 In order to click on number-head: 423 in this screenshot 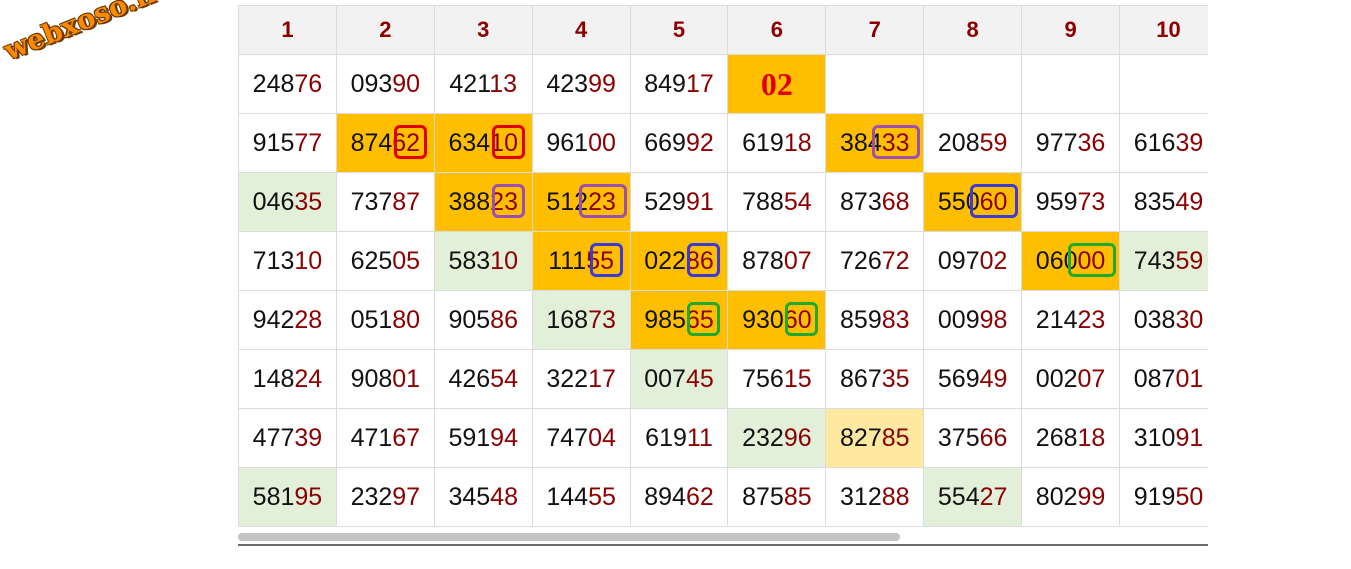, I will do `click(567, 83)`.